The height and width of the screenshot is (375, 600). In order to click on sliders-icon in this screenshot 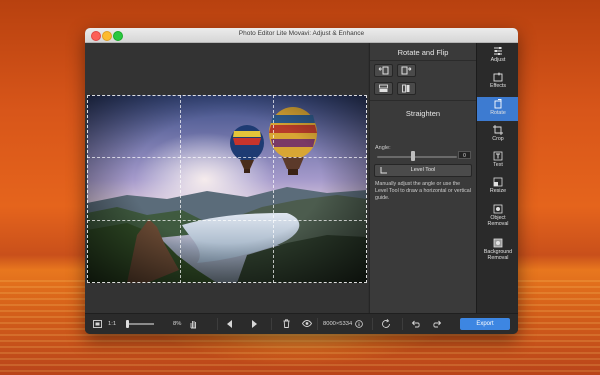, I will do `click(498, 51)`.